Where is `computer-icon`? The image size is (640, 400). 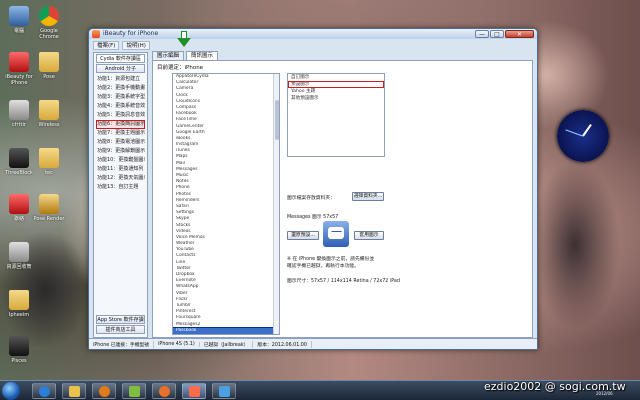 computer-icon is located at coordinates (19, 16).